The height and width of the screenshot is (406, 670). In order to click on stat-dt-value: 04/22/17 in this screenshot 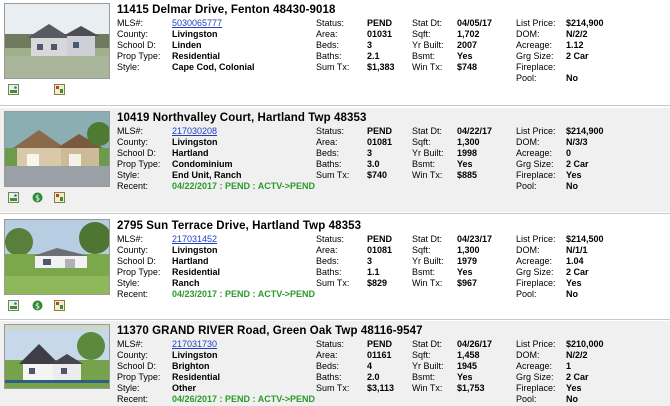, I will do `click(475, 131)`.